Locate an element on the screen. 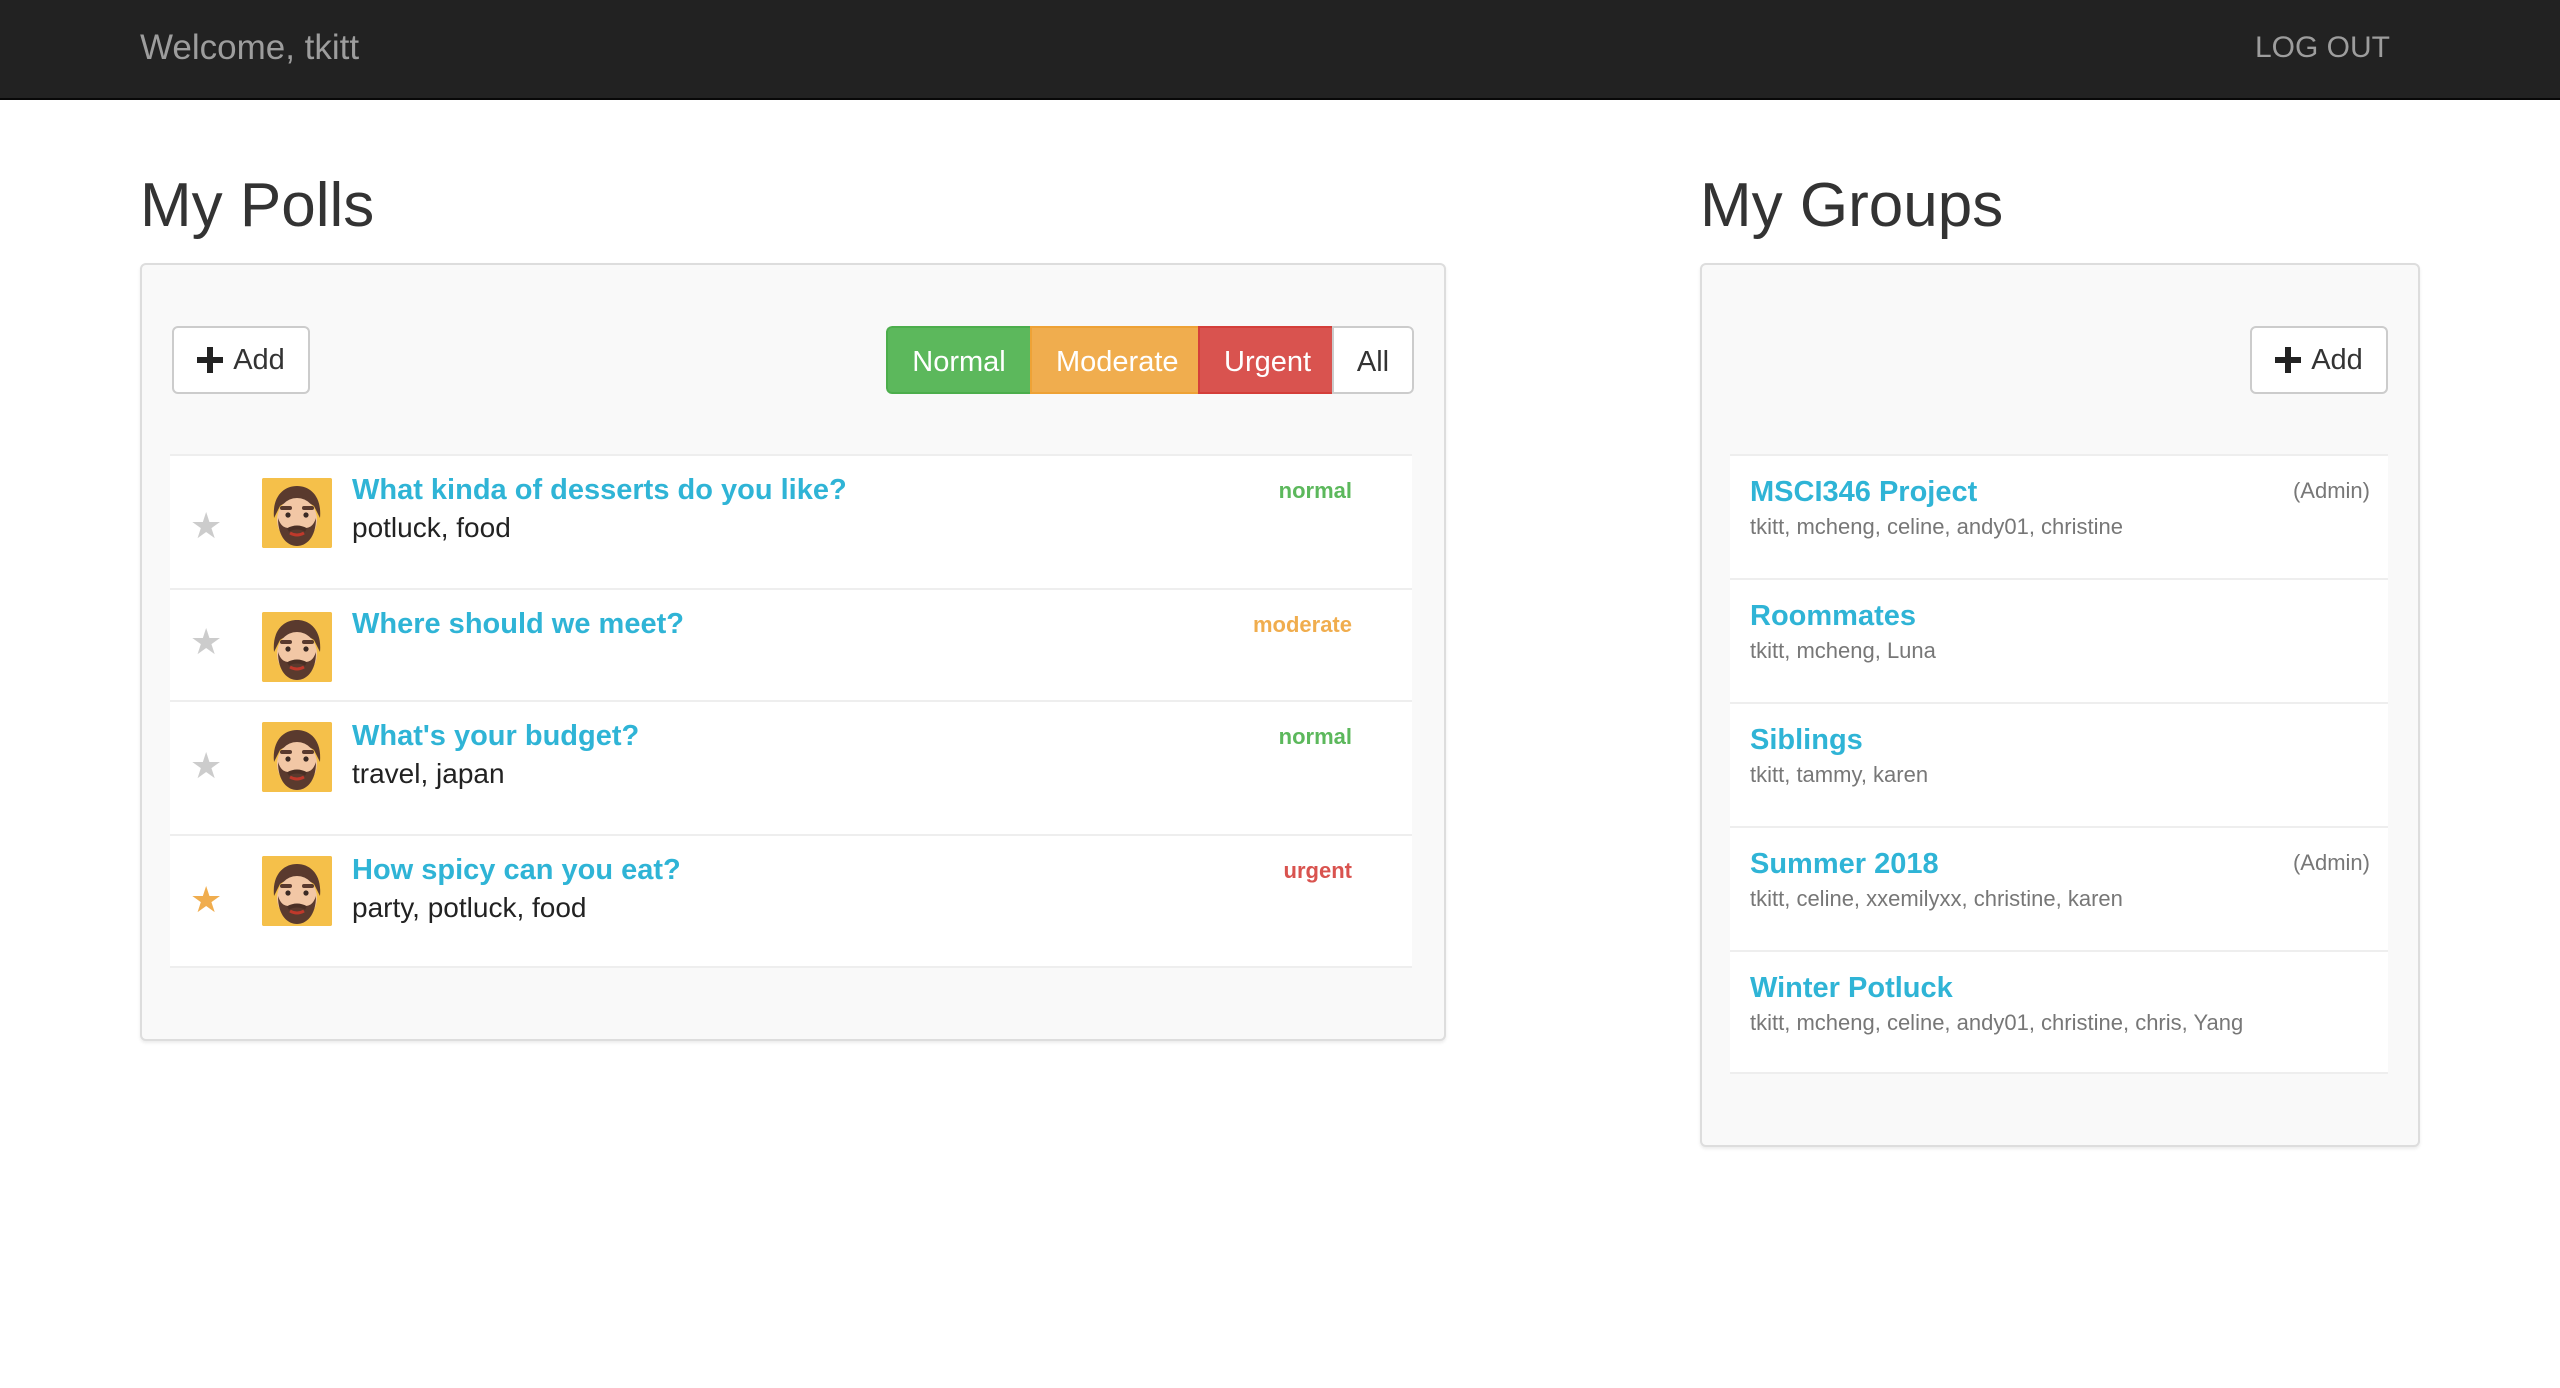  poll-priority-label: urgent is located at coordinates (1317, 870).